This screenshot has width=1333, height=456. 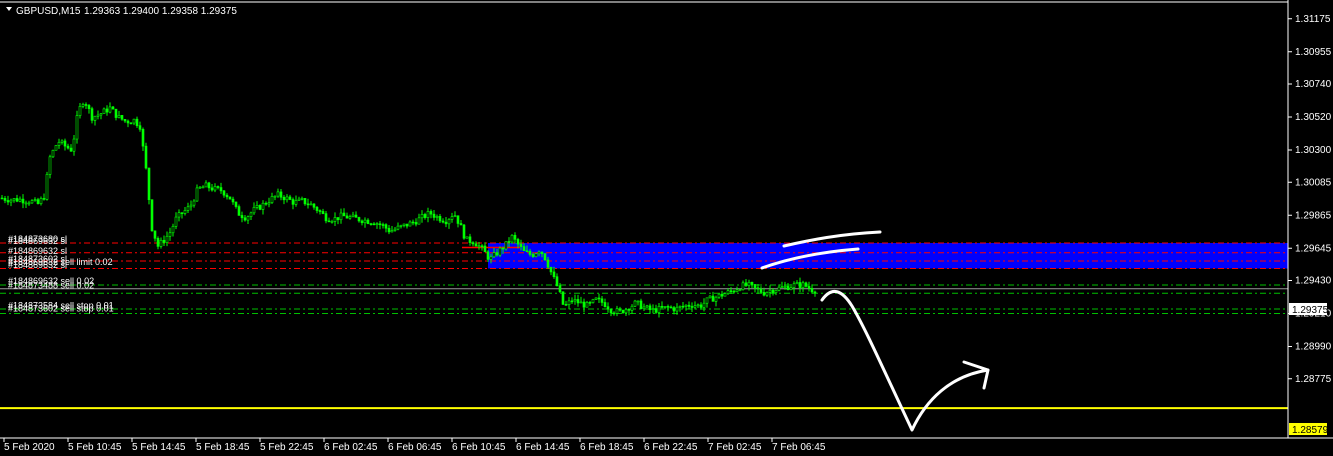 What do you see at coordinates (1313, 215) in the screenshot?
I see `price-tick-label: 1.29865` at bounding box center [1313, 215].